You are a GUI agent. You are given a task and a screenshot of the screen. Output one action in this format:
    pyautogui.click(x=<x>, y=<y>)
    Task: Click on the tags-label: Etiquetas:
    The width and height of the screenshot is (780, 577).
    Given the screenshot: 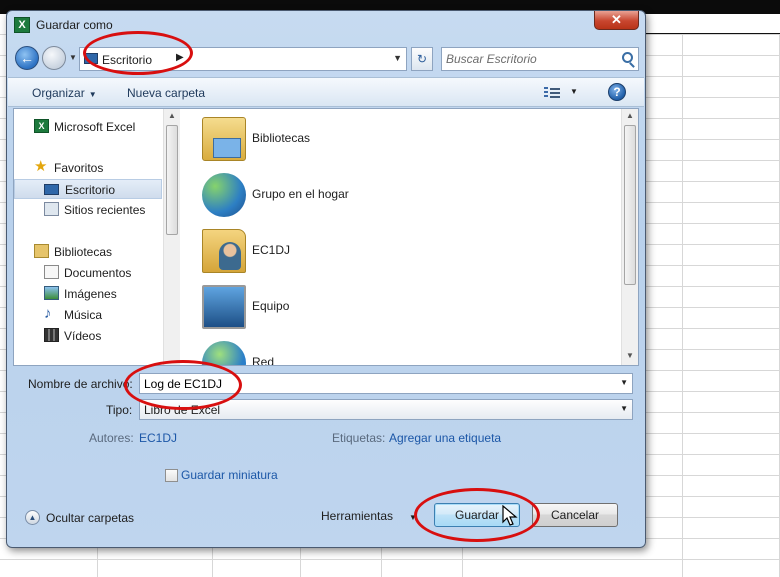 What is the action you would take?
    pyautogui.click(x=359, y=438)
    